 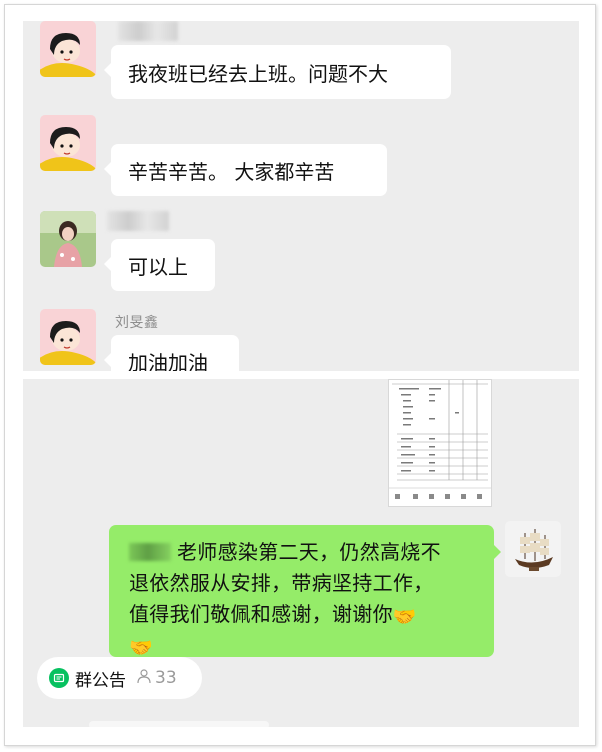 What do you see at coordinates (304, 552) in the screenshot?
I see `message-line: 老师感染第二天，仍然高烧不` at bounding box center [304, 552].